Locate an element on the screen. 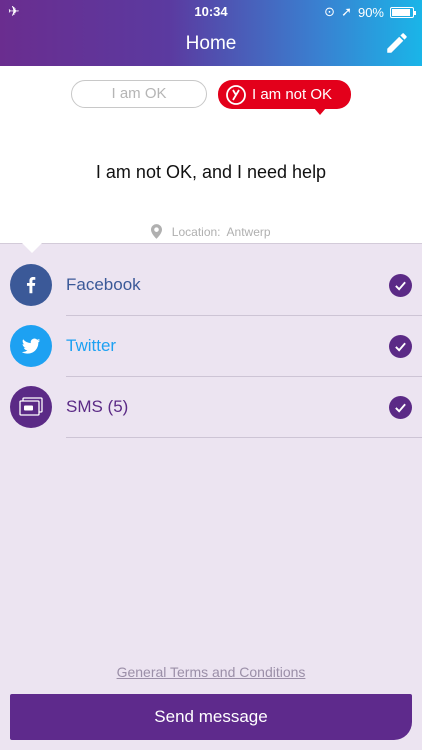 Image resolution: width=422 pixels, height=750 pixels. facebook-icon is located at coordinates (31, 285).